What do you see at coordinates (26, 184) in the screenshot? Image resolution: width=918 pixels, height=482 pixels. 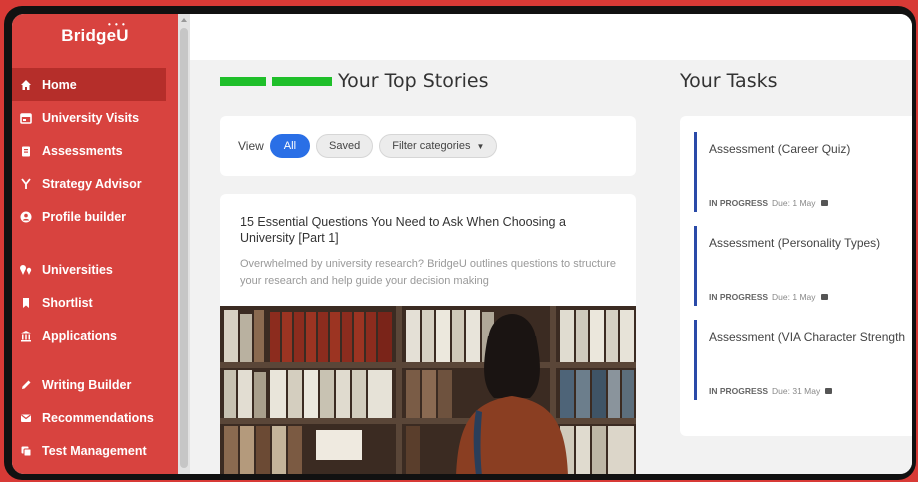 I see `branch-icon` at bounding box center [26, 184].